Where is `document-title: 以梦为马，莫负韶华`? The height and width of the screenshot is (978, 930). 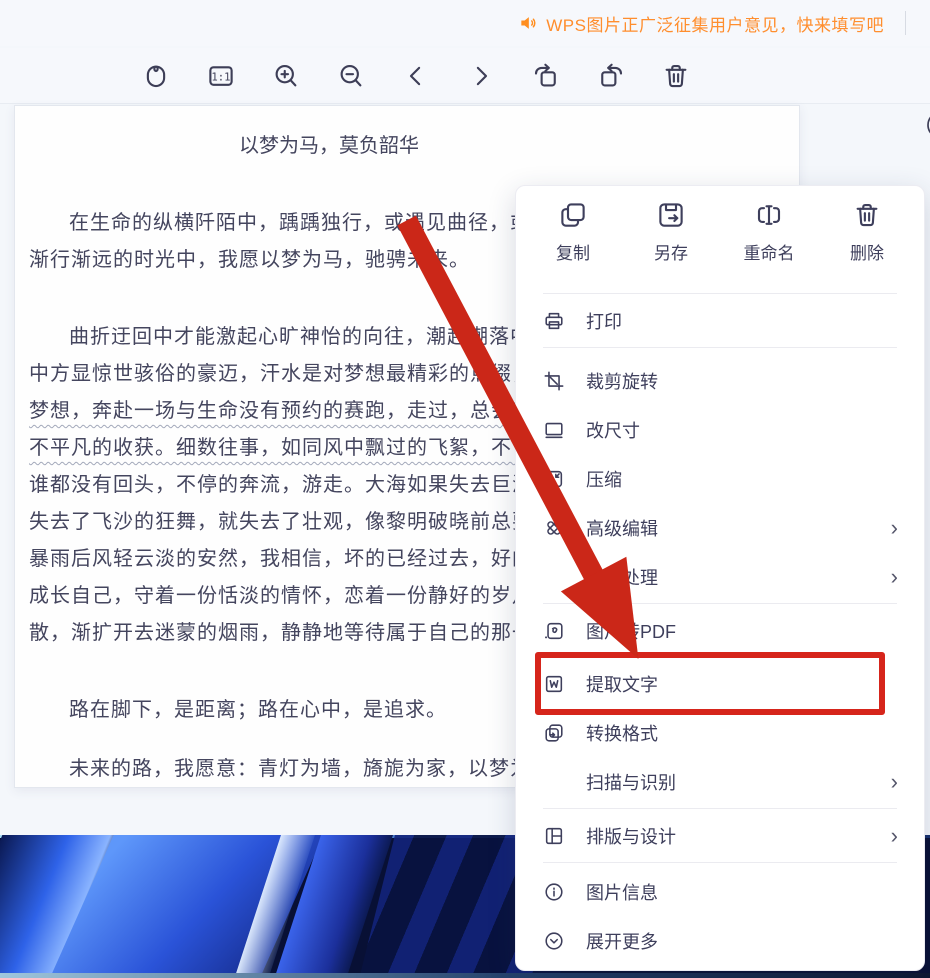 document-title: 以梦为马，莫负韶华 is located at coordinates (329, 146).